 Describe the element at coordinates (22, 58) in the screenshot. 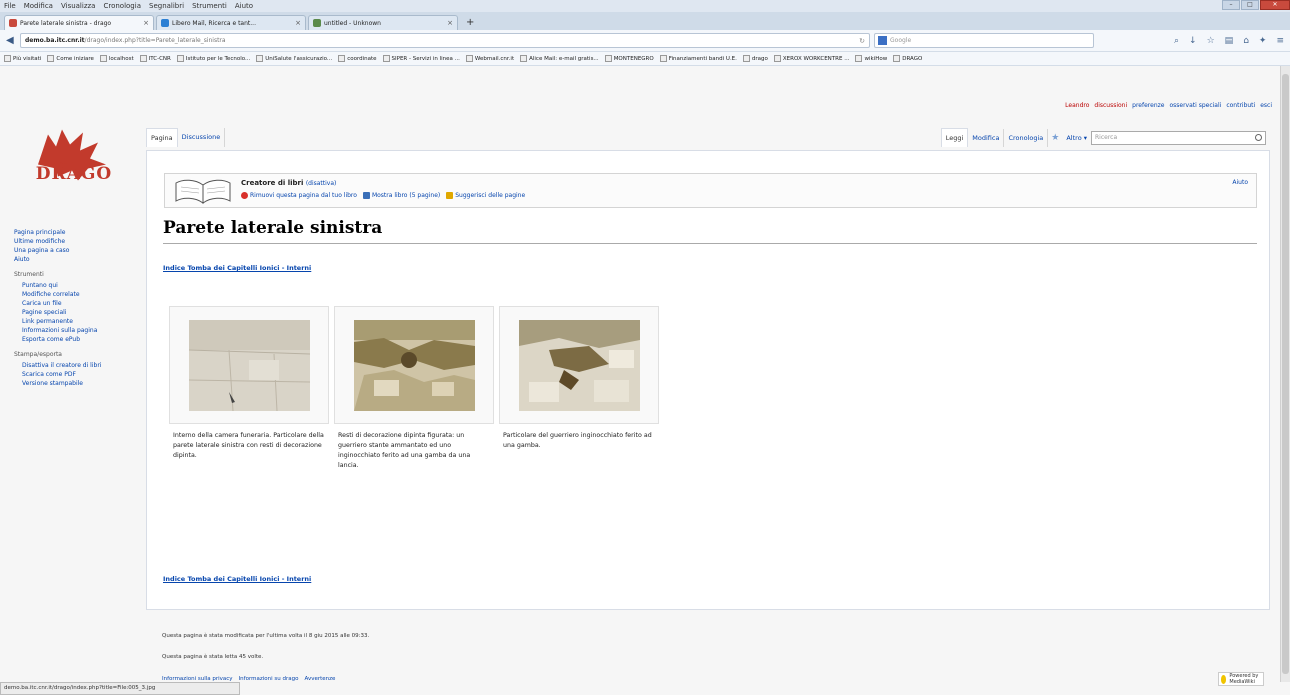

I see `bookmark-item: Più visitati` at that location.